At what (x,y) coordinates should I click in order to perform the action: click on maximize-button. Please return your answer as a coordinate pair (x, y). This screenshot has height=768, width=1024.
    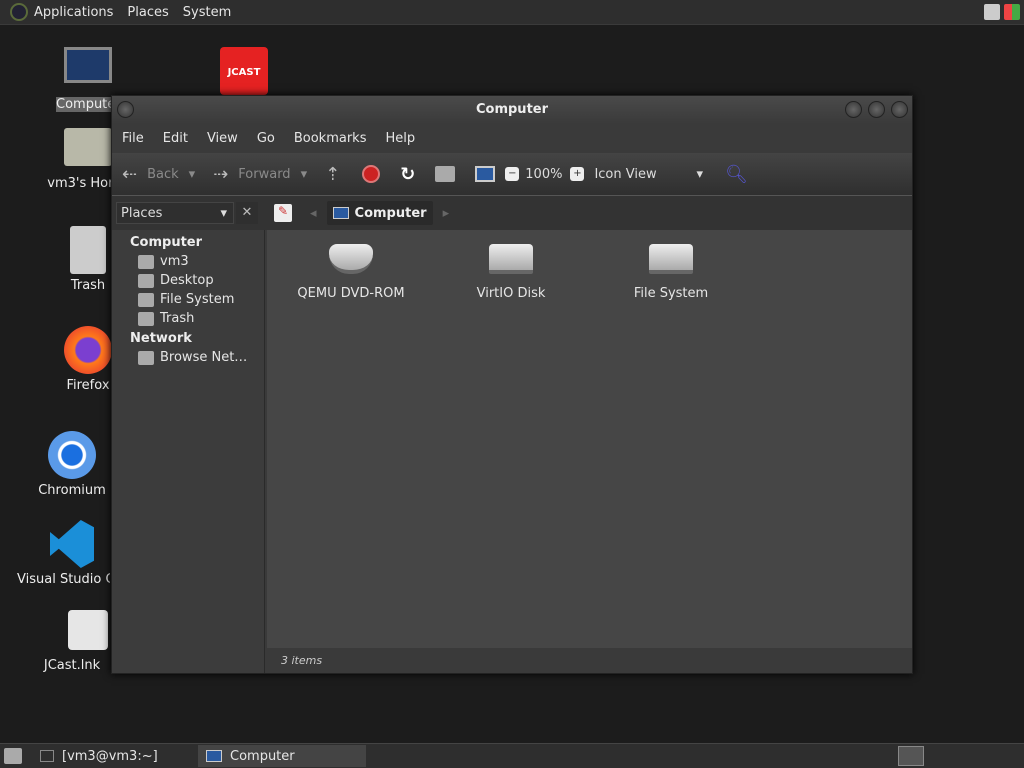
    Looking at the image, I should click on (876, 109).